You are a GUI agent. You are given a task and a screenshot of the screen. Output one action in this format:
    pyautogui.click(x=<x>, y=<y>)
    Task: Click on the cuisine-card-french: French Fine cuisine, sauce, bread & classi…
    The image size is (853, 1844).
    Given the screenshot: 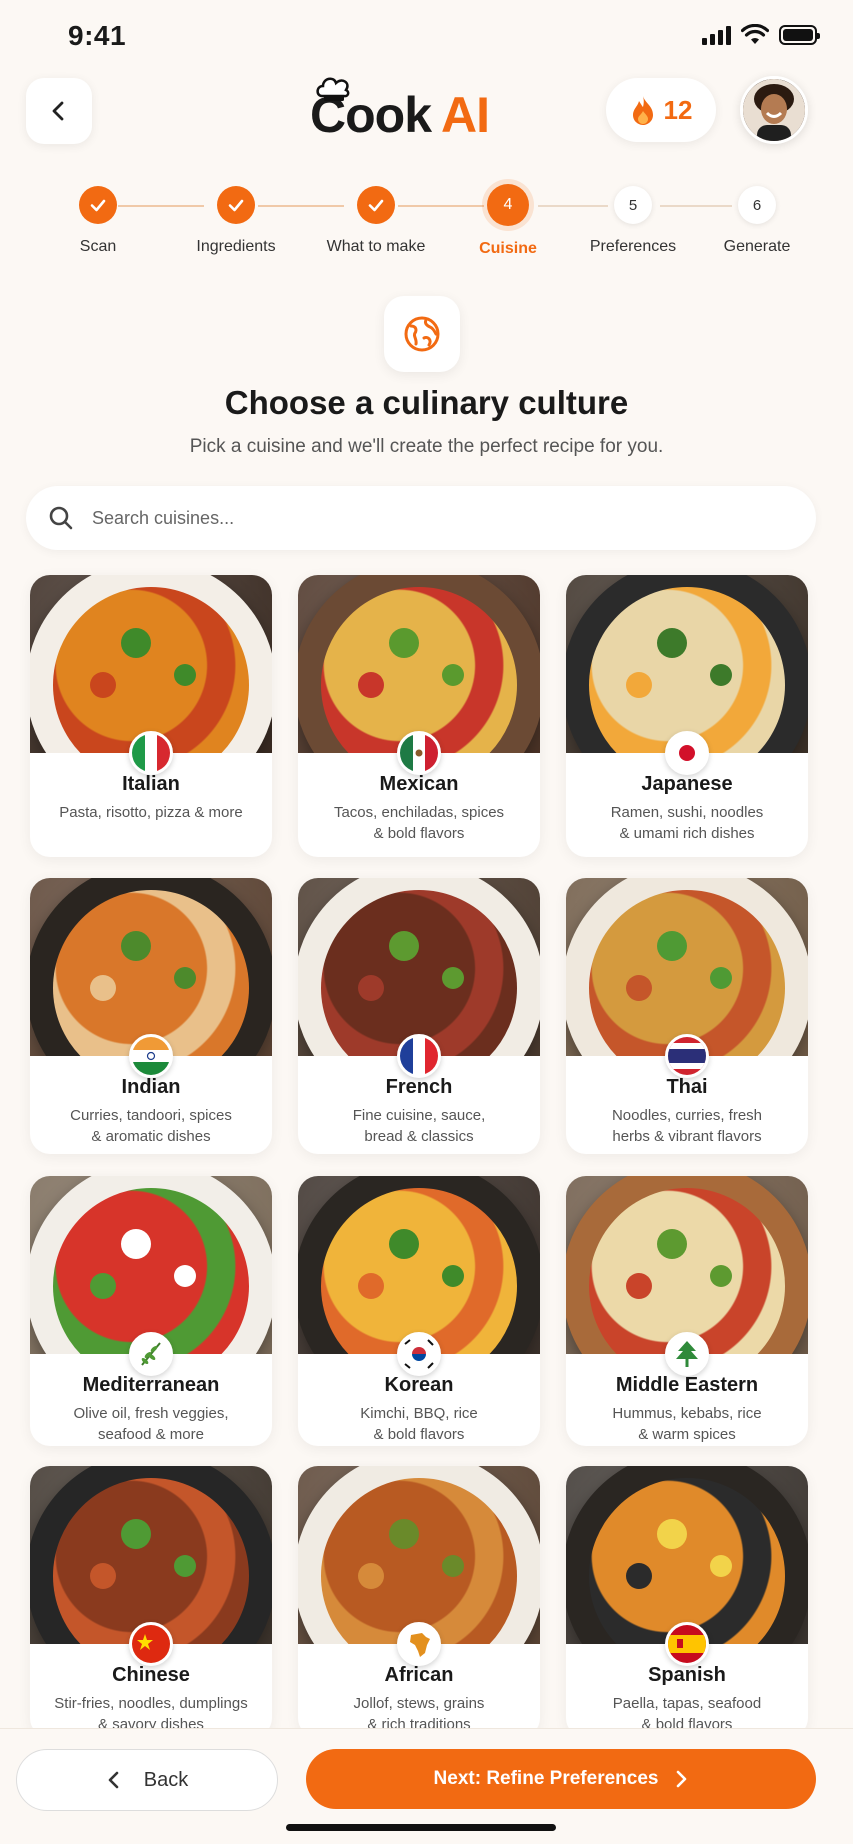 What is the action you would take?
    pyautogui.click(x=419, y=1016)
    